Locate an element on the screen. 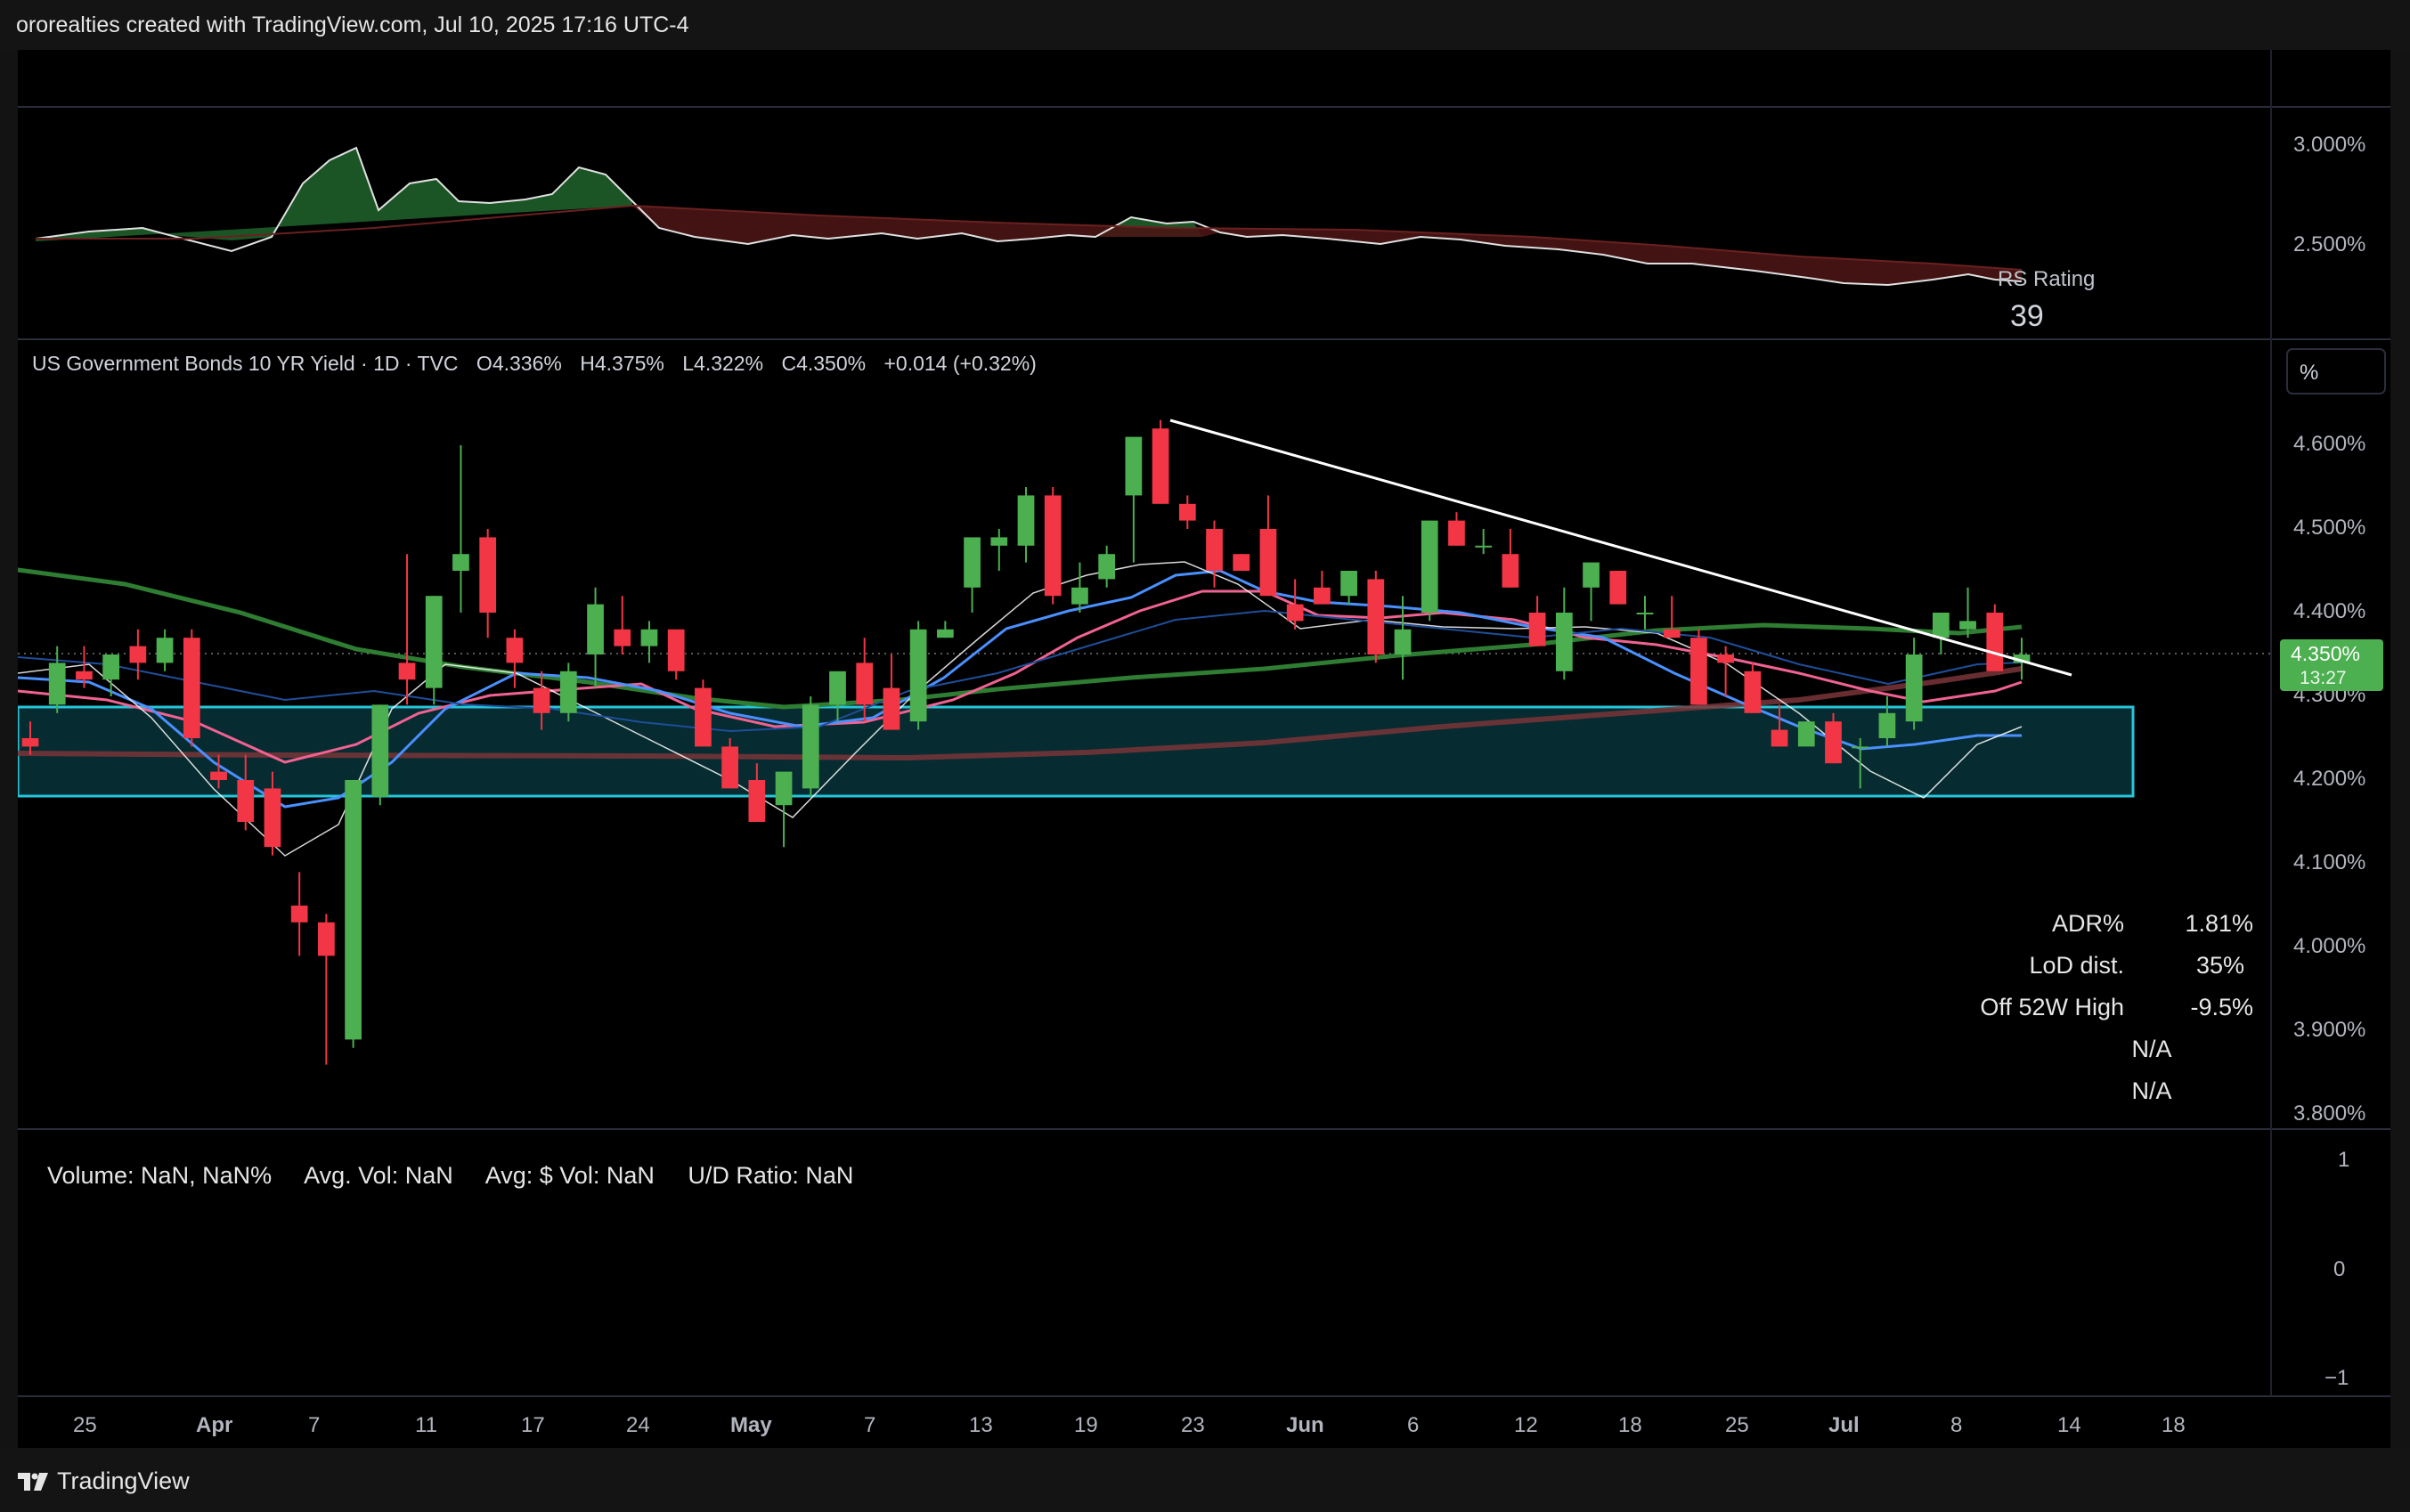 Image resolution: width=2410 pixels, height=1512 pixels. legend-close: 4.350% is located at coordinates (831, 363).